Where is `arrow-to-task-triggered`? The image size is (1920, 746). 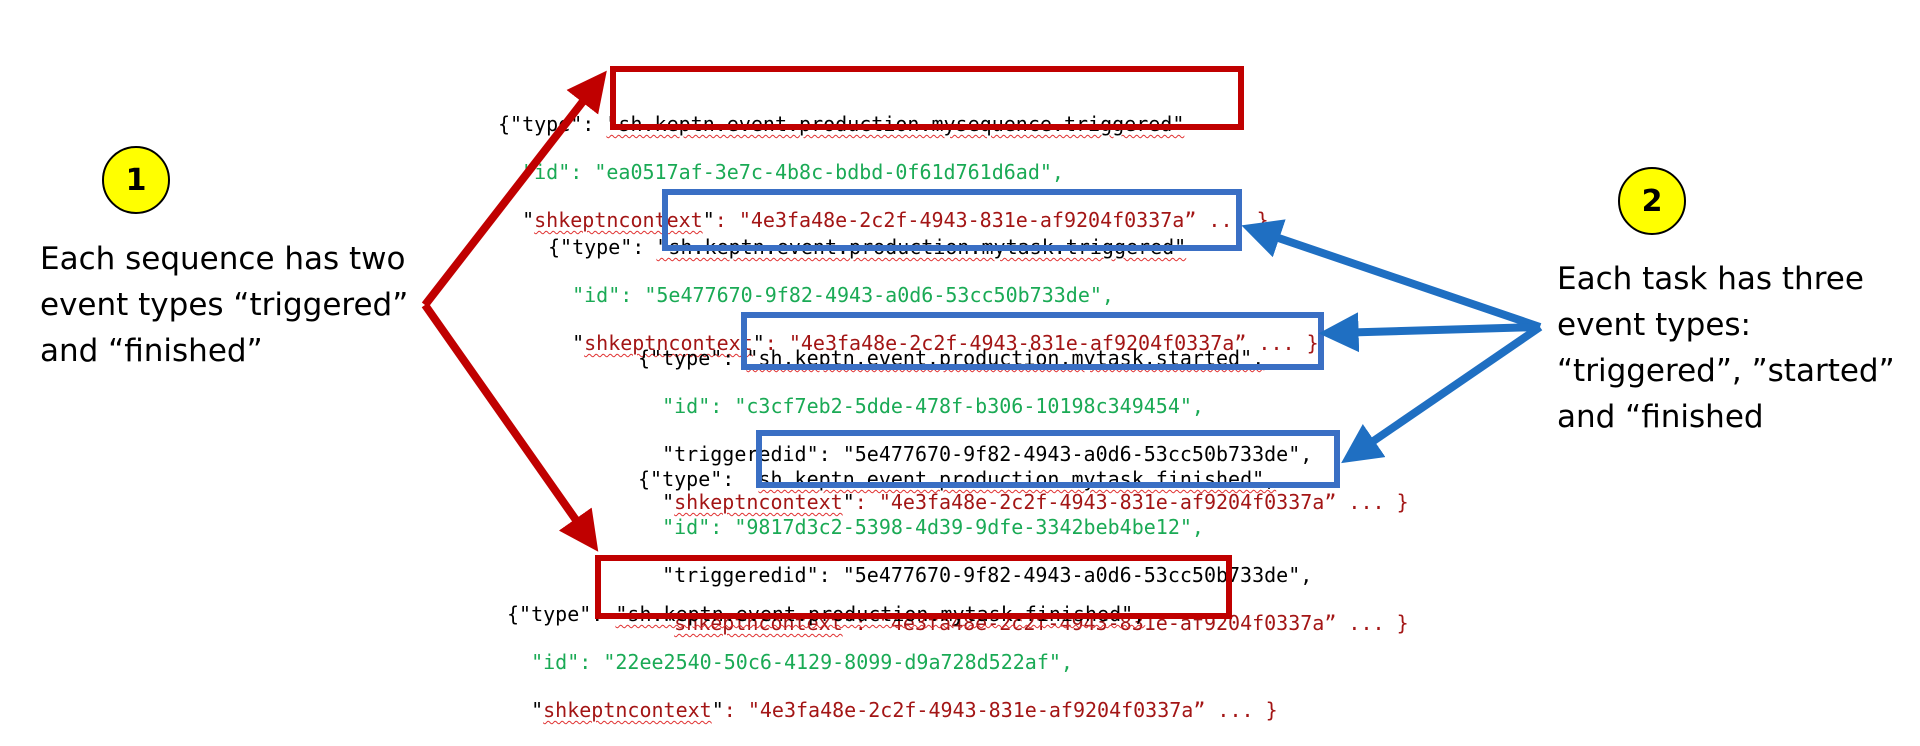
arrow-to-task-triggered is located at coordinates (1391, 275).